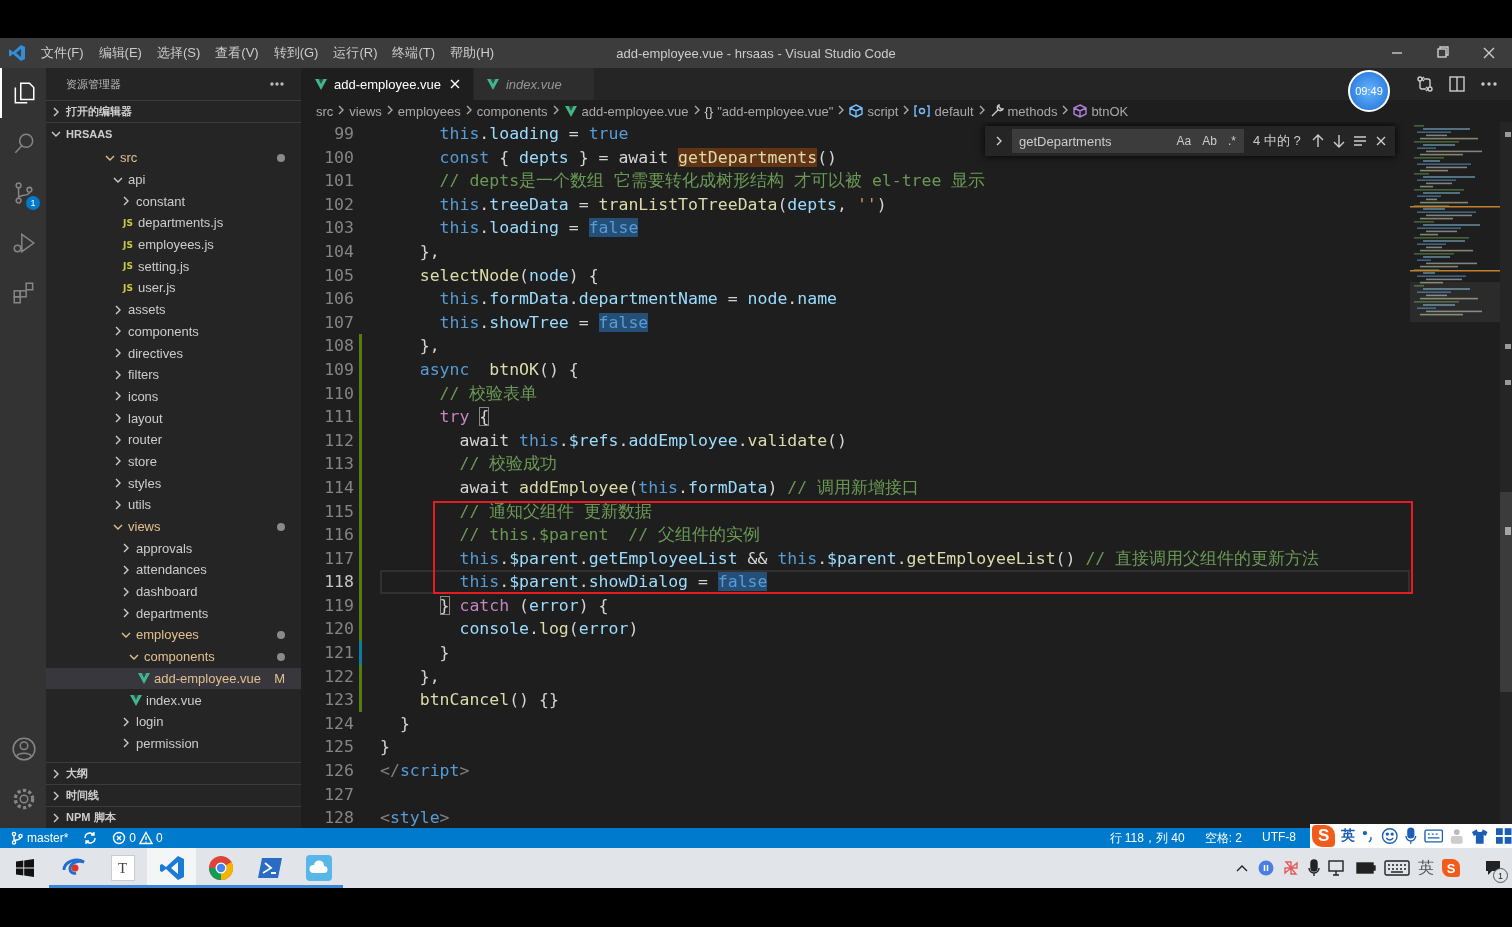  What do you see at coordinates (1101, 111) in the screenshot?
I see `breadcrumb-item: btnOK` at bounding box center [1101, 111].